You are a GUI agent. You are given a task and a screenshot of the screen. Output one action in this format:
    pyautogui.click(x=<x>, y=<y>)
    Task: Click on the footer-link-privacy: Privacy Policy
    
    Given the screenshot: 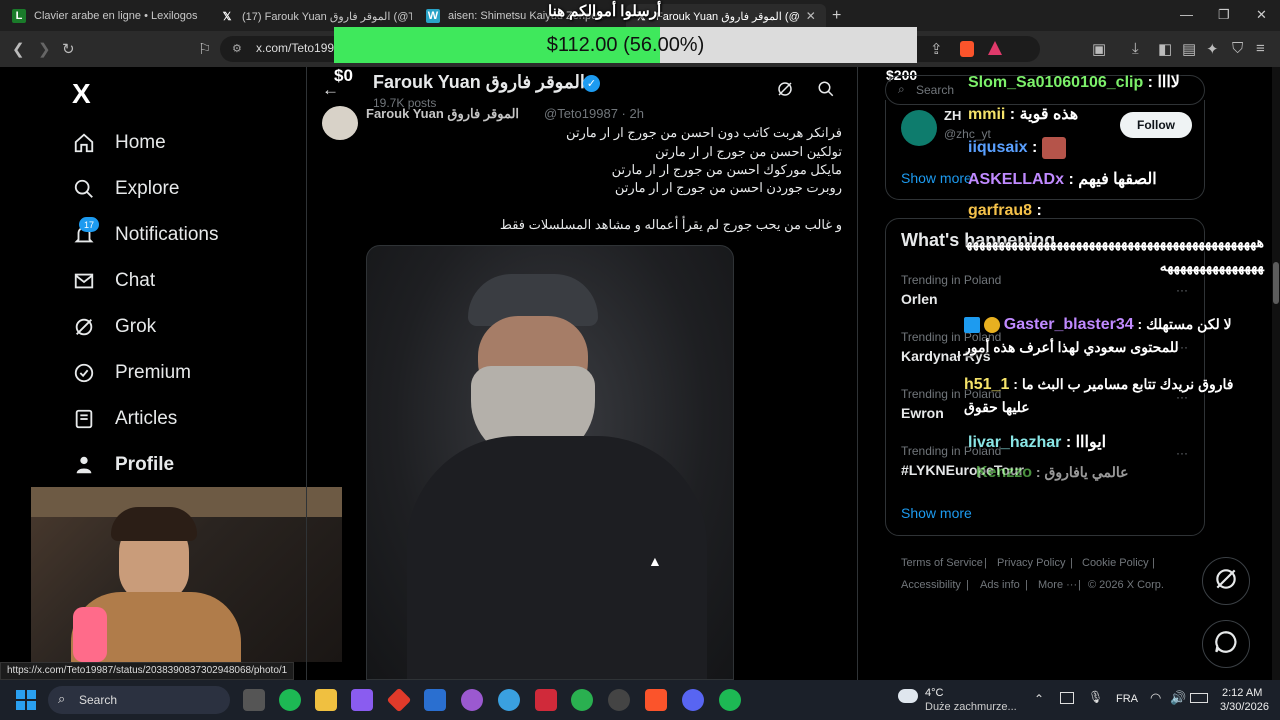 What is the action you would take?
    pyautogui.click(x=1031, y=563)
    